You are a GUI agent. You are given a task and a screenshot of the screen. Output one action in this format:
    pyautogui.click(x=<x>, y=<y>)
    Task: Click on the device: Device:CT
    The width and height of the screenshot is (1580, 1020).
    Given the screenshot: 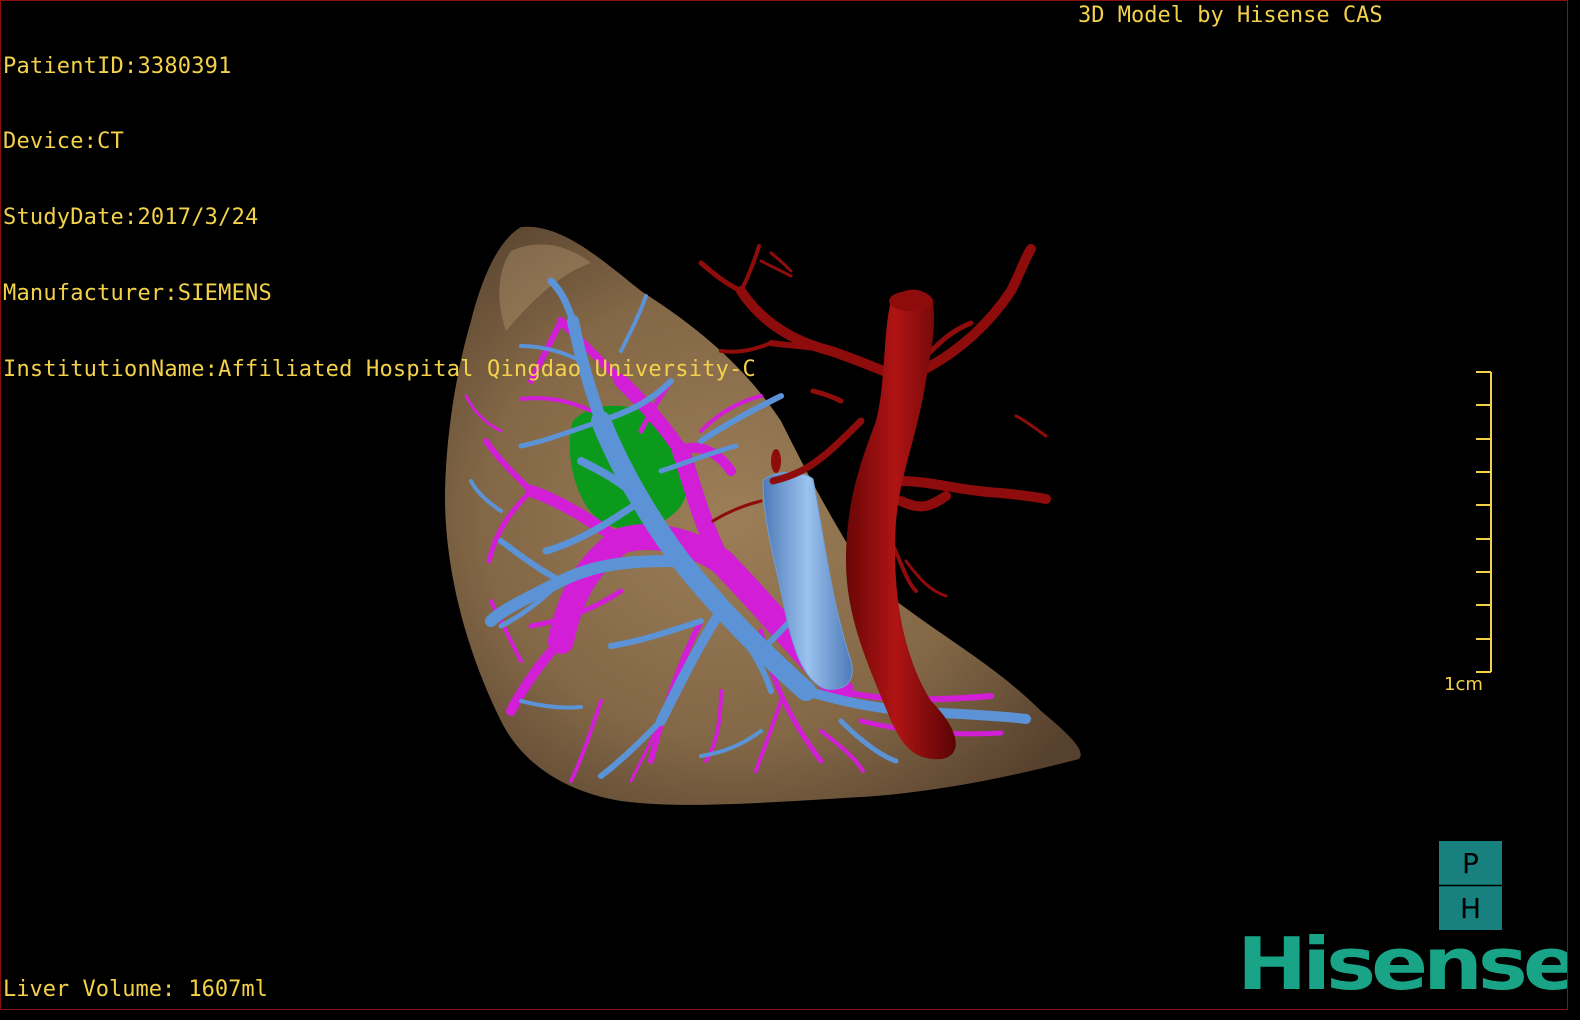 What is the action you would take?
    pyautogui.click(x=64, y=142)
    